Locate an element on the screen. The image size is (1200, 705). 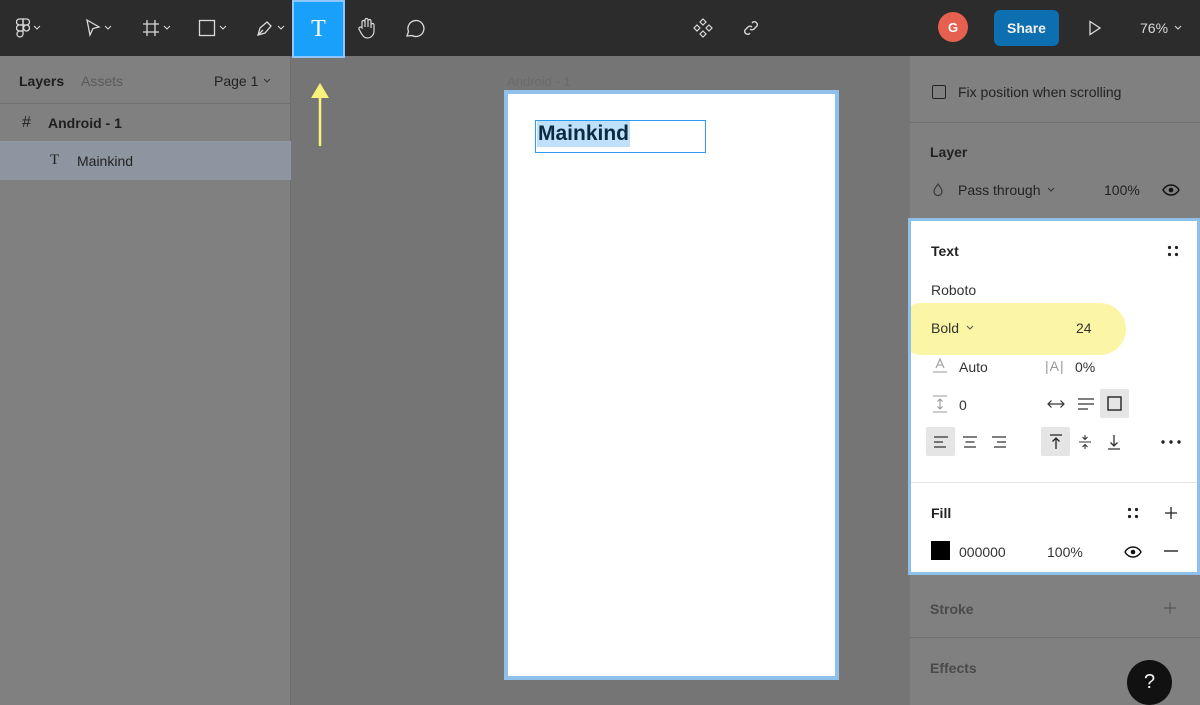
text-tool-button: T is located at coordinates (318, 29).